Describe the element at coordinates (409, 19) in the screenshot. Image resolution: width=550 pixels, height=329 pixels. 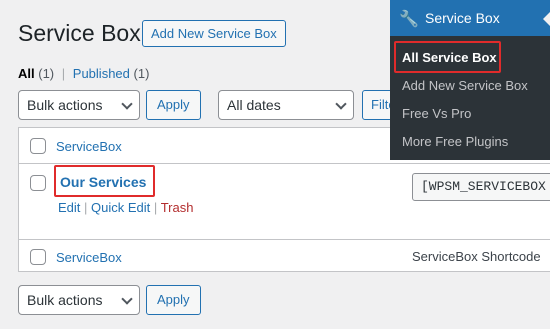
I see `wrench-icon: 🔧` at that location.